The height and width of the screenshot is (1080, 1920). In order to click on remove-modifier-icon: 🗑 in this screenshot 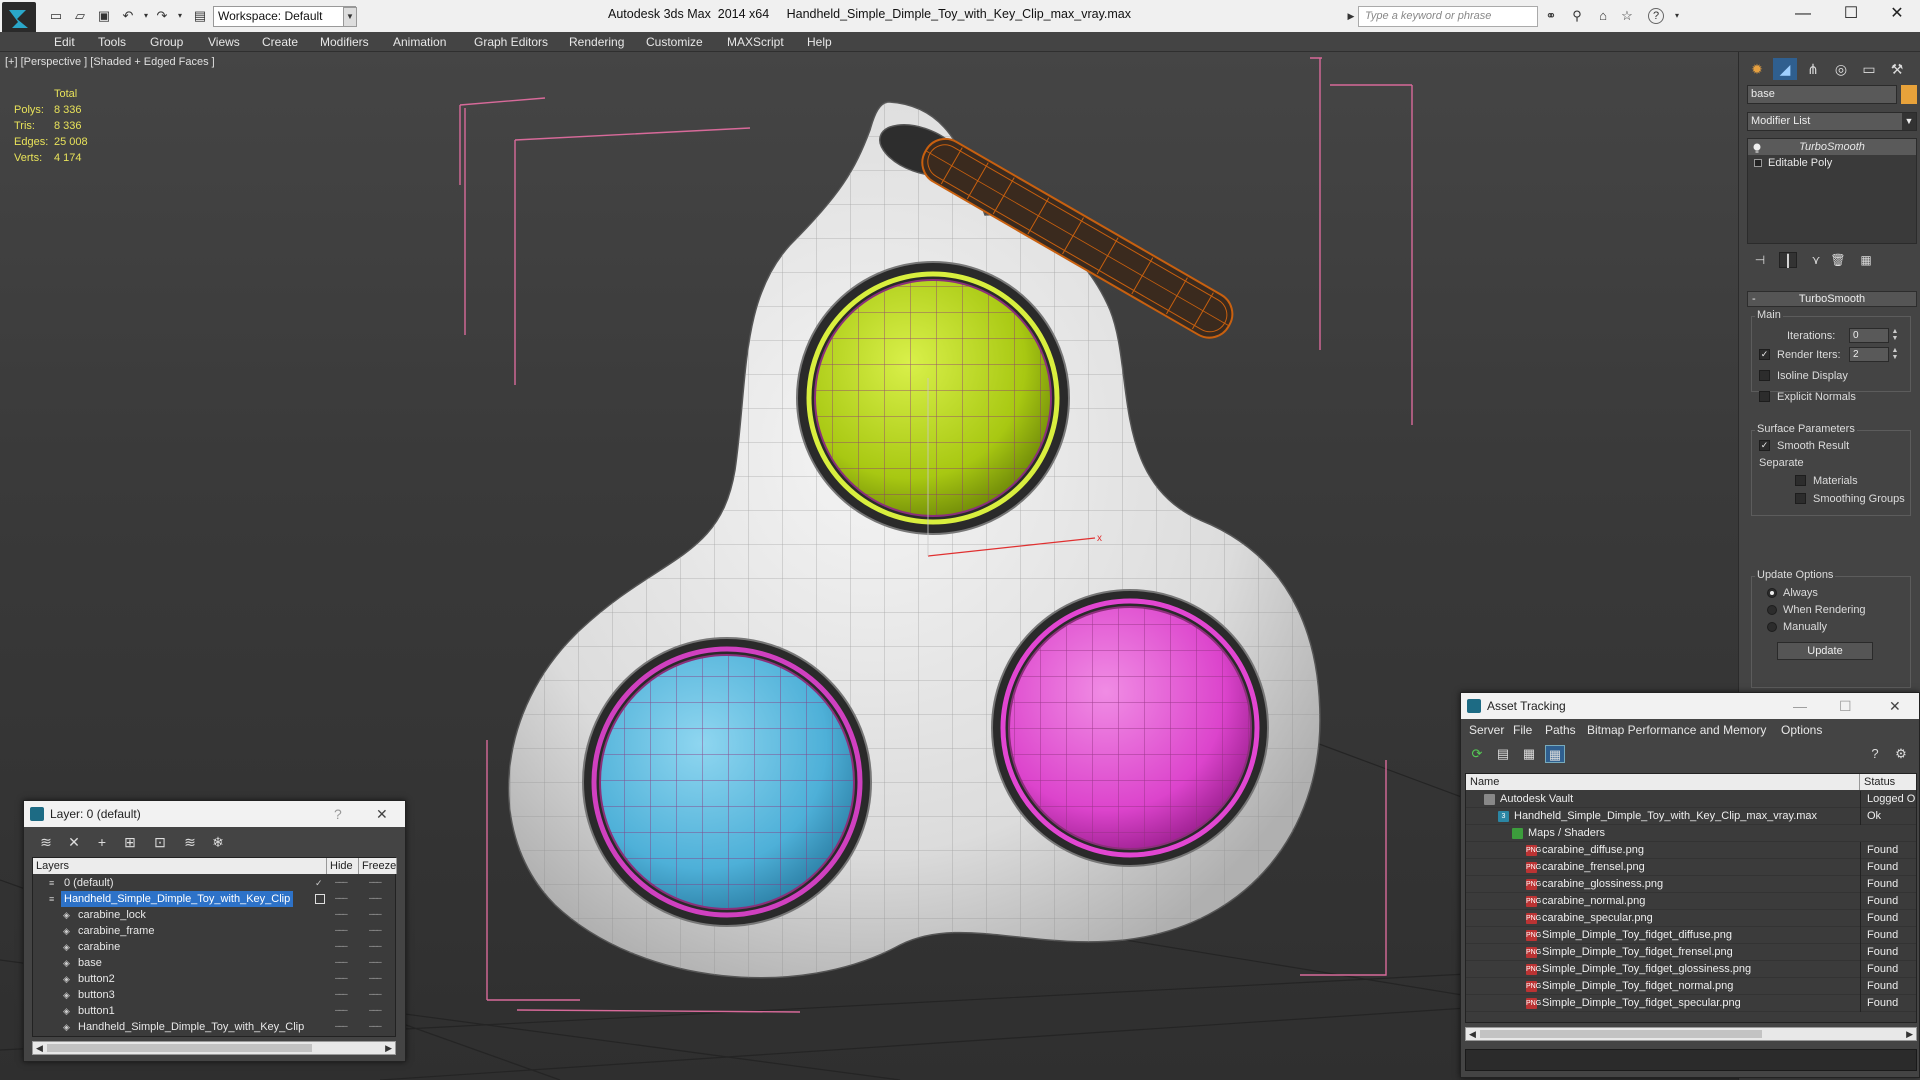, I will do `click(1838, 260)`.